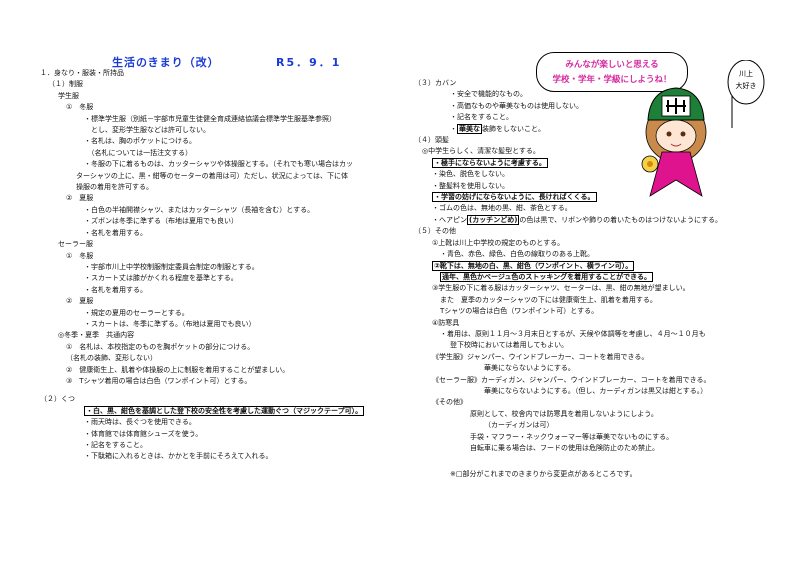 Image resolution: width=800 pixels, height=564 pixels. What do you see at coordinates (138, 152) in the screenshot?
I see `rule-line: （名札については一括注文する）` at bounding box center [138, 152].